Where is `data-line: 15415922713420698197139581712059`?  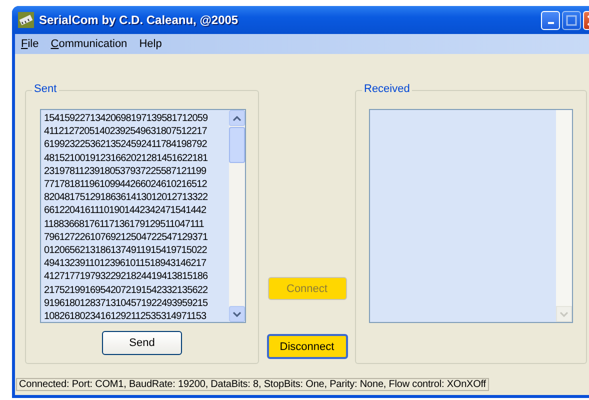
data-line: 15415922713420698197139581712059 is located at coordinates (126, 119).